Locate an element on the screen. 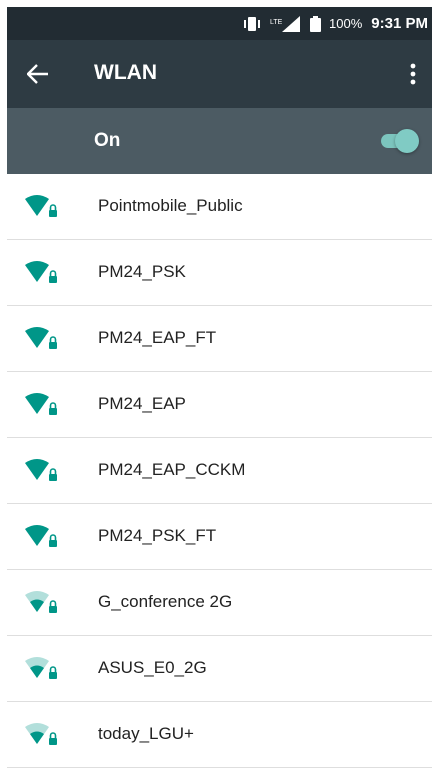 The image size is (435, 771). clock: 9:31 PM is located at coordinates (399, 23).